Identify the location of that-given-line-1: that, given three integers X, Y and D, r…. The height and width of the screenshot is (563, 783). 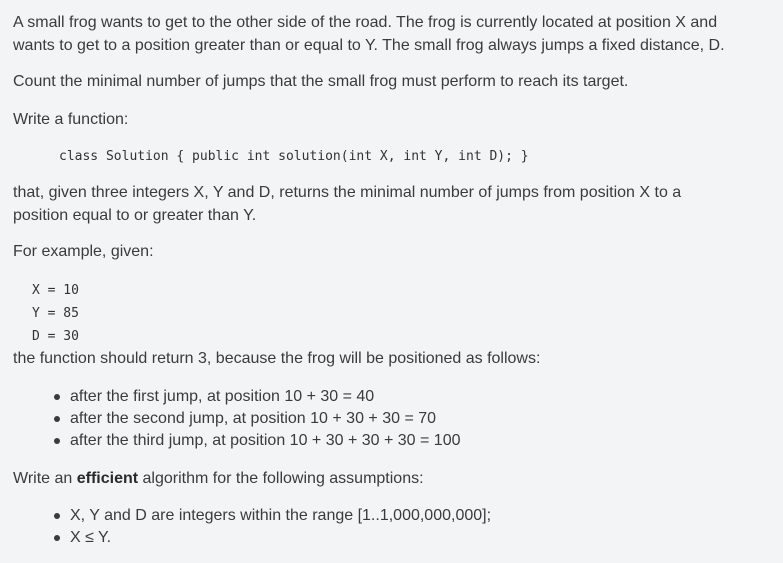
(347, 192).